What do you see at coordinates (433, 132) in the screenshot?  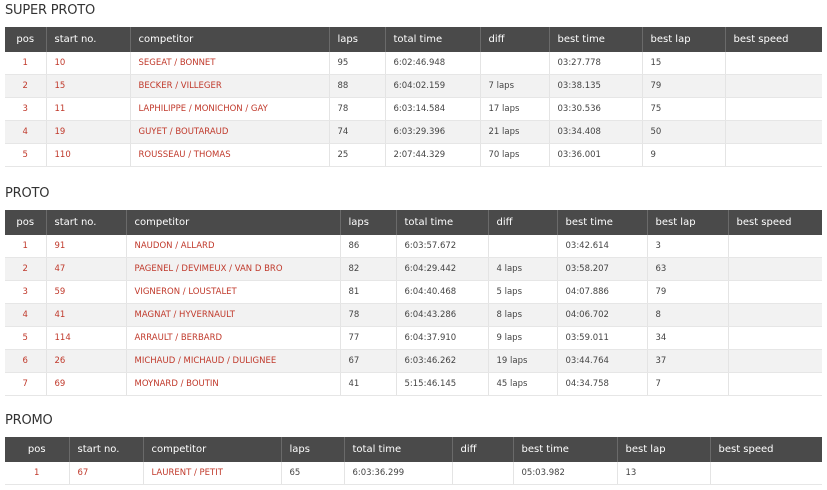 I see `cell-total-time: 6:03:29.396` at bounding box center [433, 132].